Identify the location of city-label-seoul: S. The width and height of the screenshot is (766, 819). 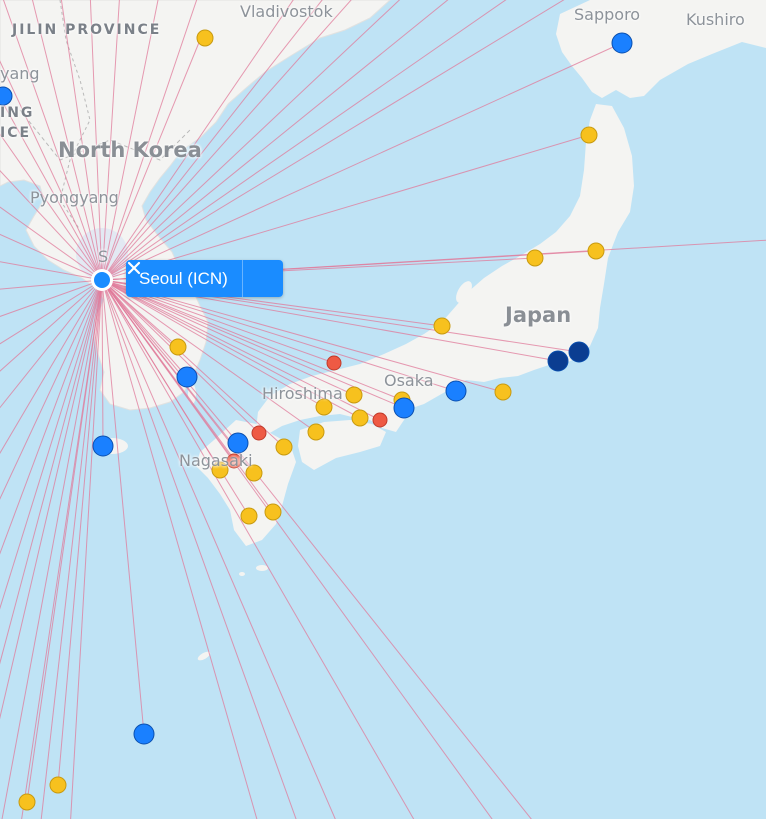
(103, 256).